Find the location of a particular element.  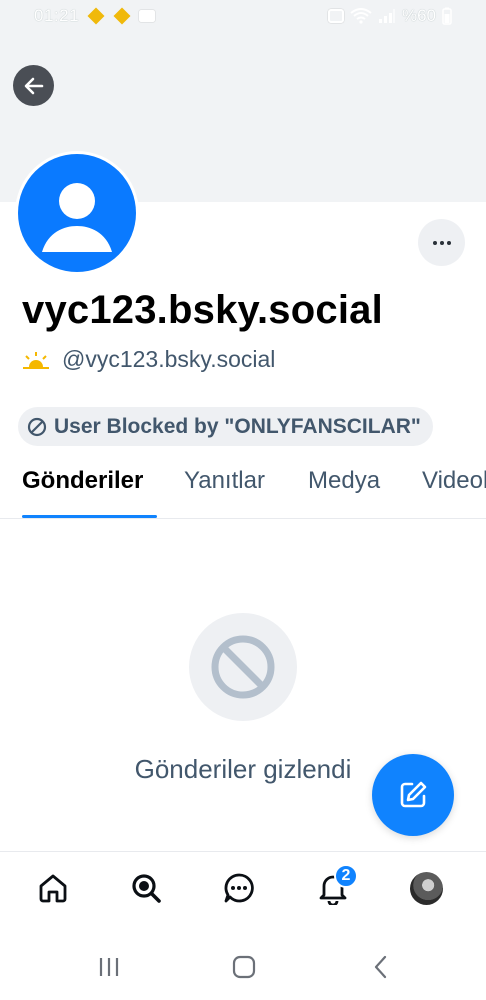

home-icon is located at coordinates (53, 888).